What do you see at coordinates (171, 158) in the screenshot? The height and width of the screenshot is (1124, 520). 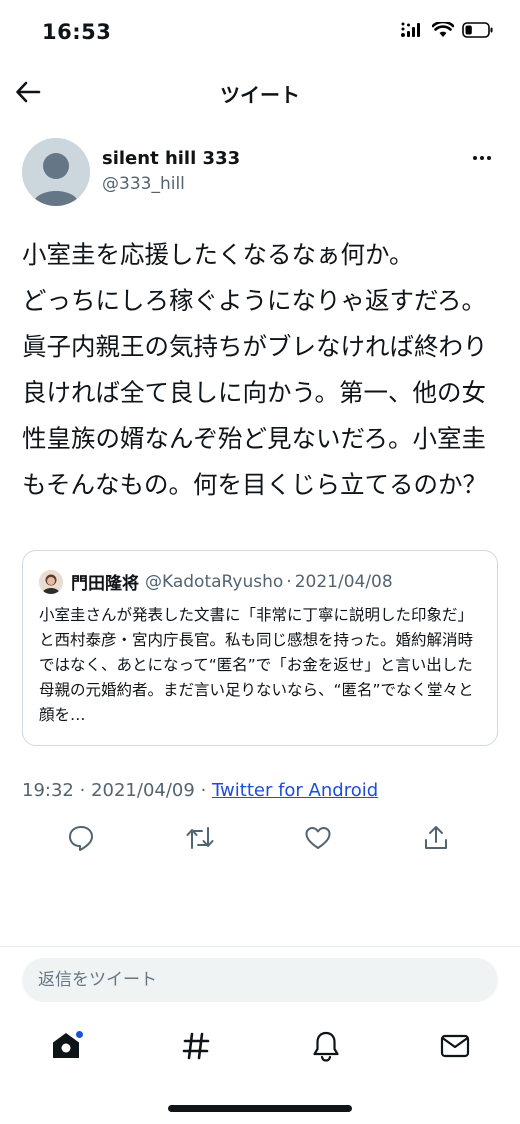 I see `author-name: silent hill 333` at bounding box center [171, 158].